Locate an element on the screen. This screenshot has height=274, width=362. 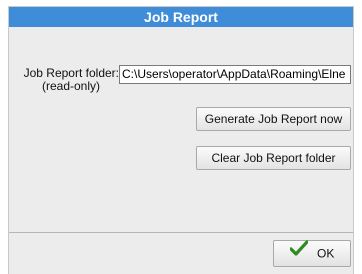
folder-readonly-label: (read-only) is located at coordinates (71, 86).